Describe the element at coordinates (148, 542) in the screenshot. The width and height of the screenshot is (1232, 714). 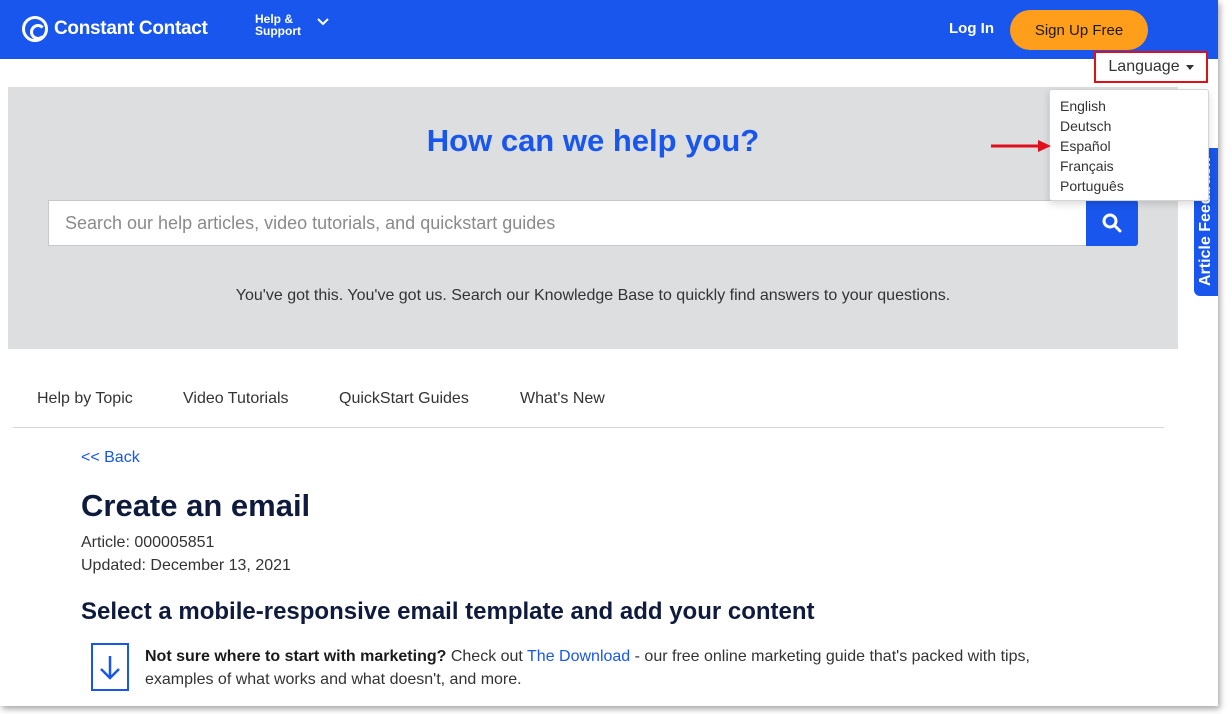
I see `article-id: Article: 000005851` at that location.